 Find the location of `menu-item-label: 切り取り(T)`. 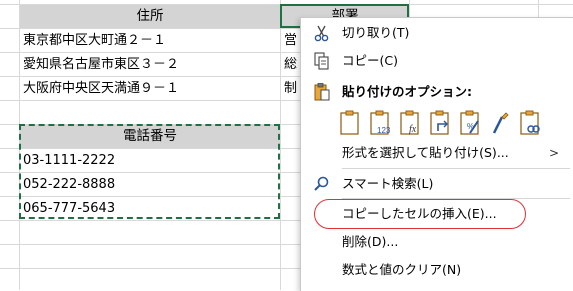

menu-item-label: 切り取り(T) is located at coordinates (376, 32).